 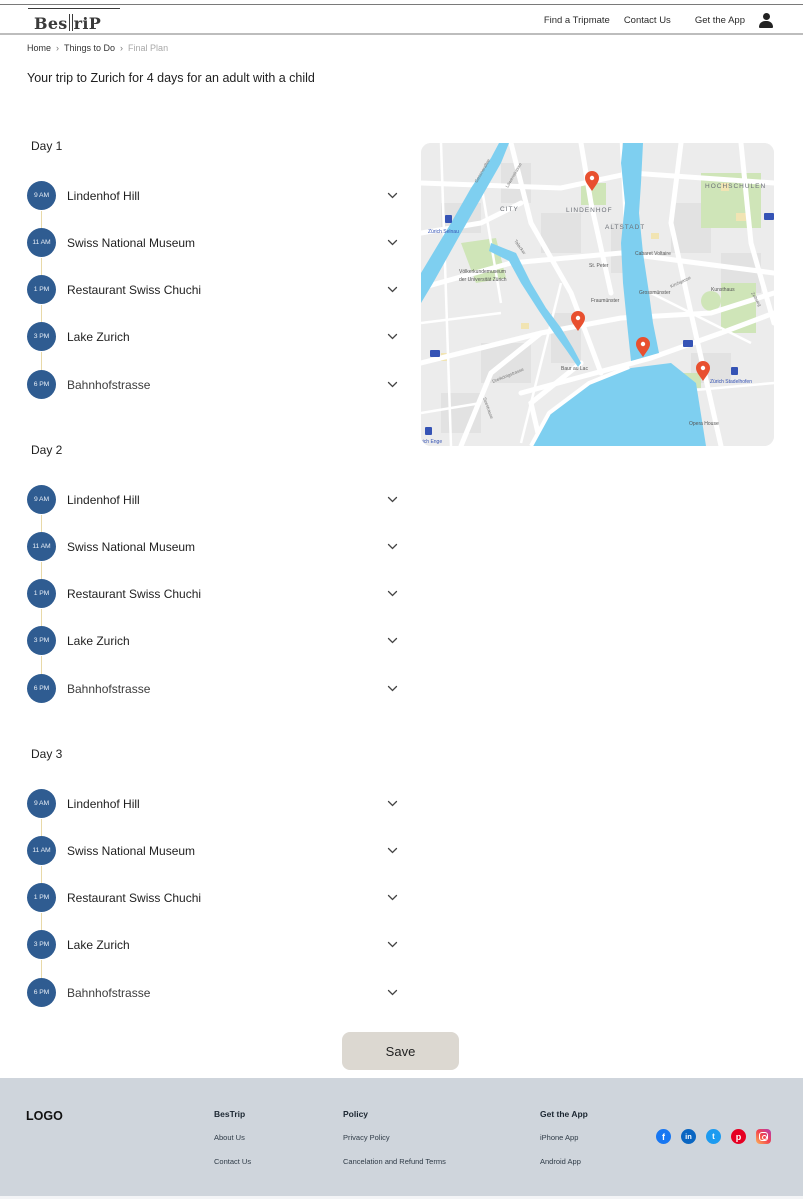 I want to click on map-label-fraumuenster: Fraumünster, so click(x=605, y=301).